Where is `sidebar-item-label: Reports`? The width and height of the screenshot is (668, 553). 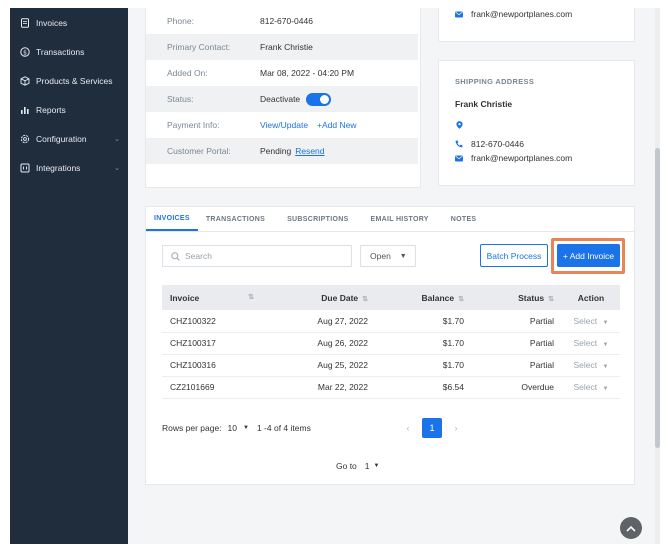 sidebar-item-label: Reports is located at coordinates (51, 109).